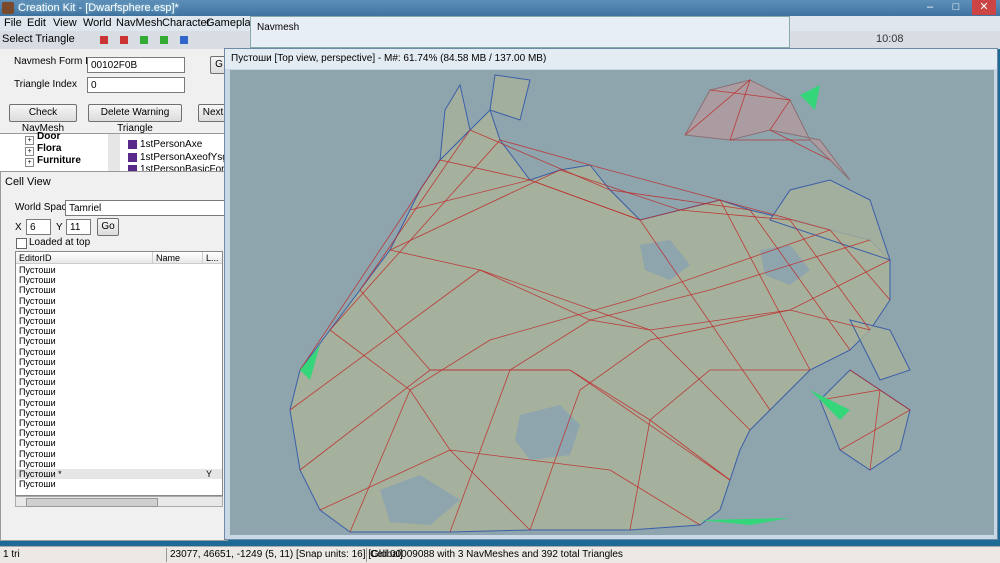  Describe the element at coordinates (108, 227) in the screenshot. I see `cell-go-button: Go` at that location.